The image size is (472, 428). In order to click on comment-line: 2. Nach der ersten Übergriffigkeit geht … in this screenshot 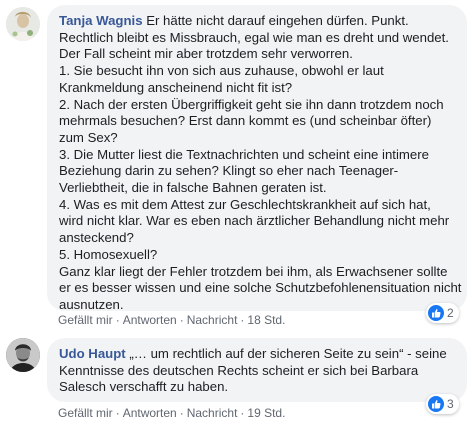, I will do `click(251, 104)`.